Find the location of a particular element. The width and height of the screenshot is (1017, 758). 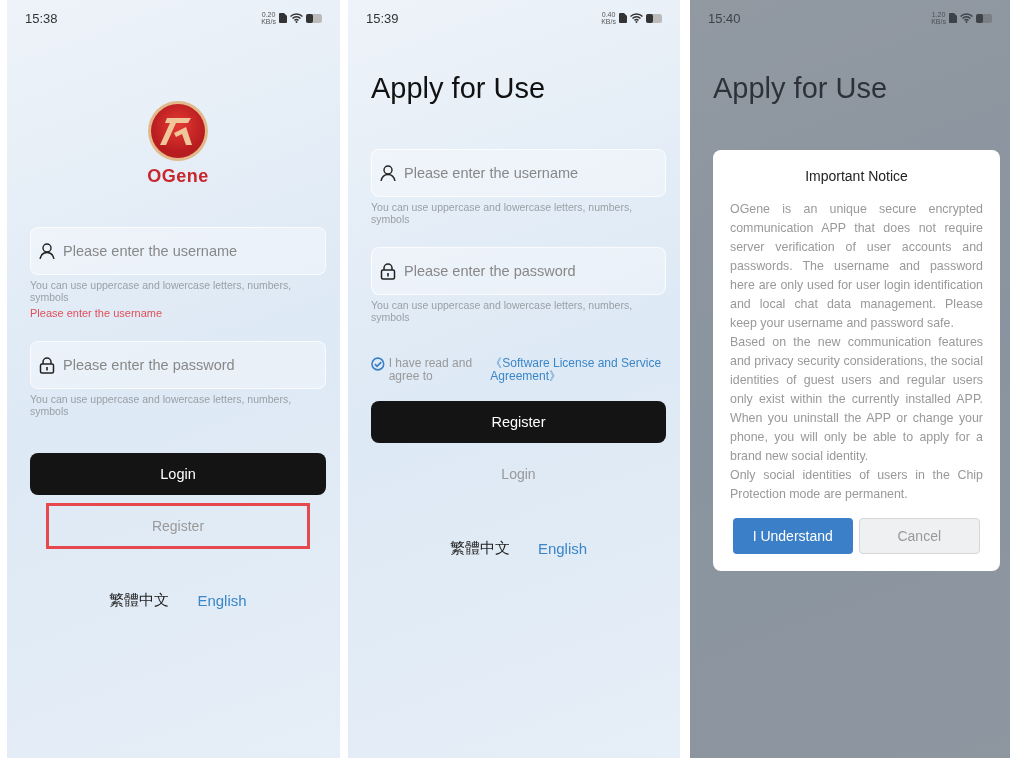

dialog-title: Important Notice is located at coordinates (856, 176).